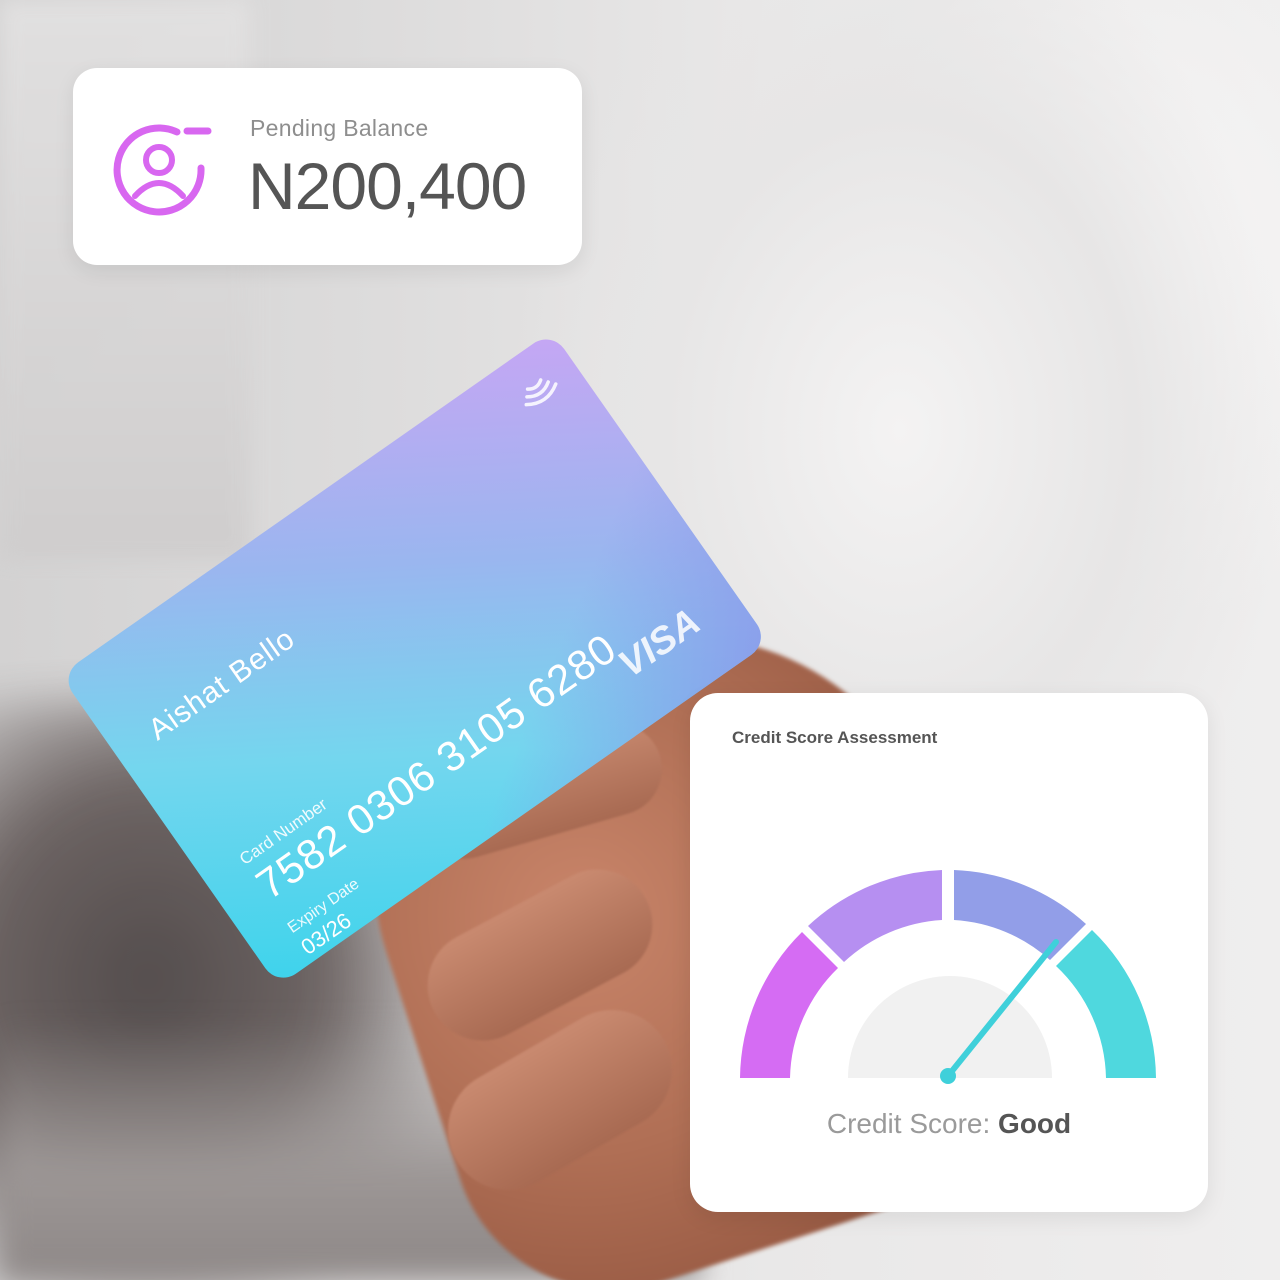  I want to click on gauge-needle-hub, so click(948, 1076).